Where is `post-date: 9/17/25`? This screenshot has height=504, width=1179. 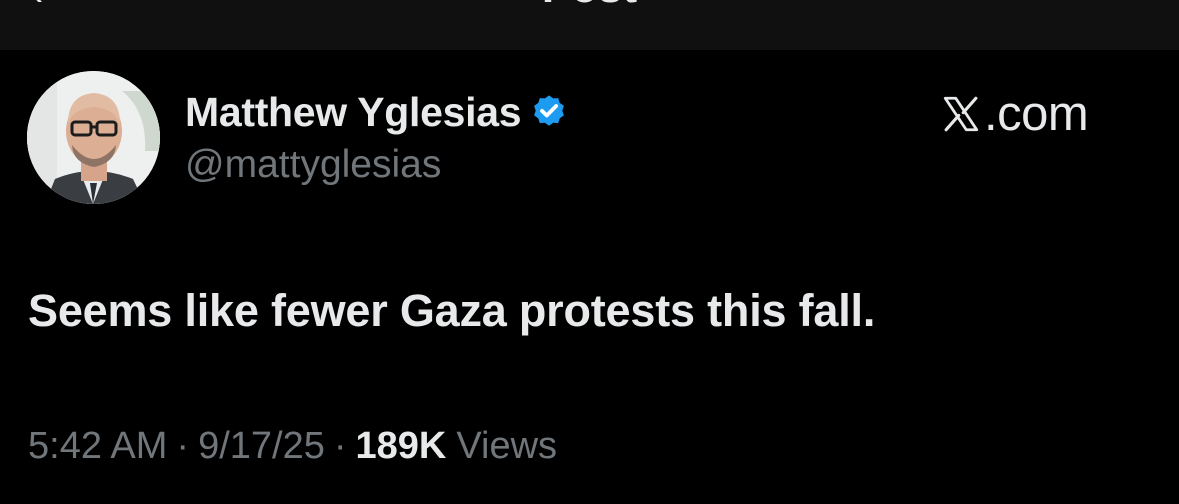 post-date: 9/17/25 is located at coordinates (261, 446).